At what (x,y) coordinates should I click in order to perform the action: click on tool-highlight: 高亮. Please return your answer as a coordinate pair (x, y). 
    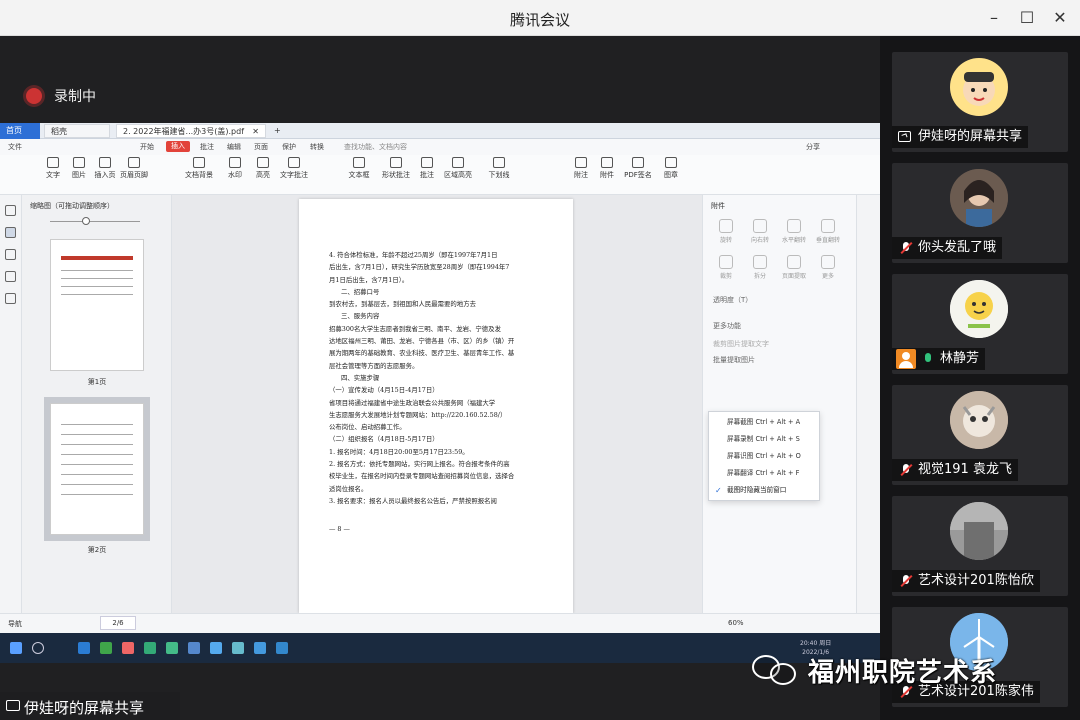
    Looking at the image, I should click on (263, 168).